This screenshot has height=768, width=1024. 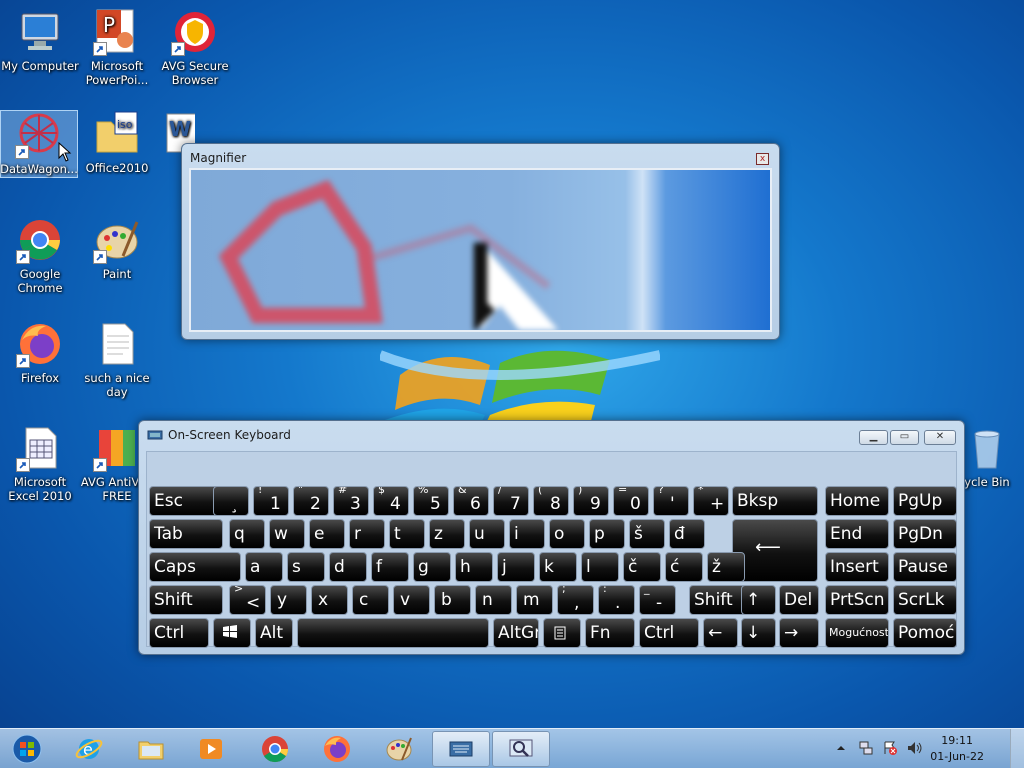 I want to click on key-row1-1: ! 1, so click(x=271, y=501).